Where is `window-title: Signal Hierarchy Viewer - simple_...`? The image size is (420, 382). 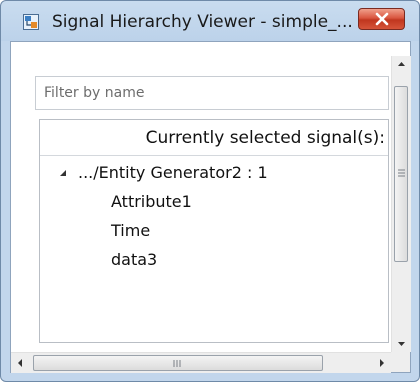
window-title: Signal Hierarchy Viewer - simple_... is located at coordinates (202, 22).